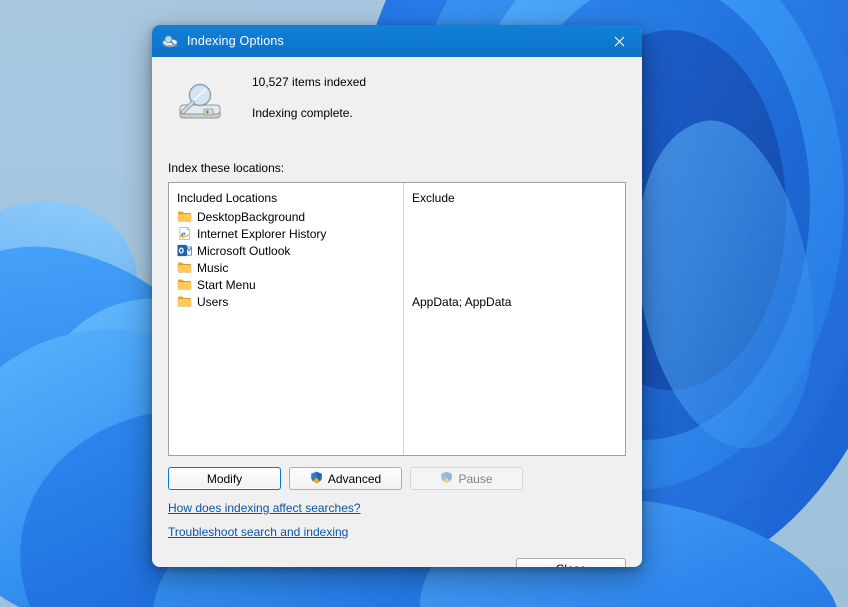 This screenshot has height=607, width=848. What do you see at coordinates (226, 168) in the screenshot?
I see `index-locations-label: Index these locations:` at bounding box center [226, 168].